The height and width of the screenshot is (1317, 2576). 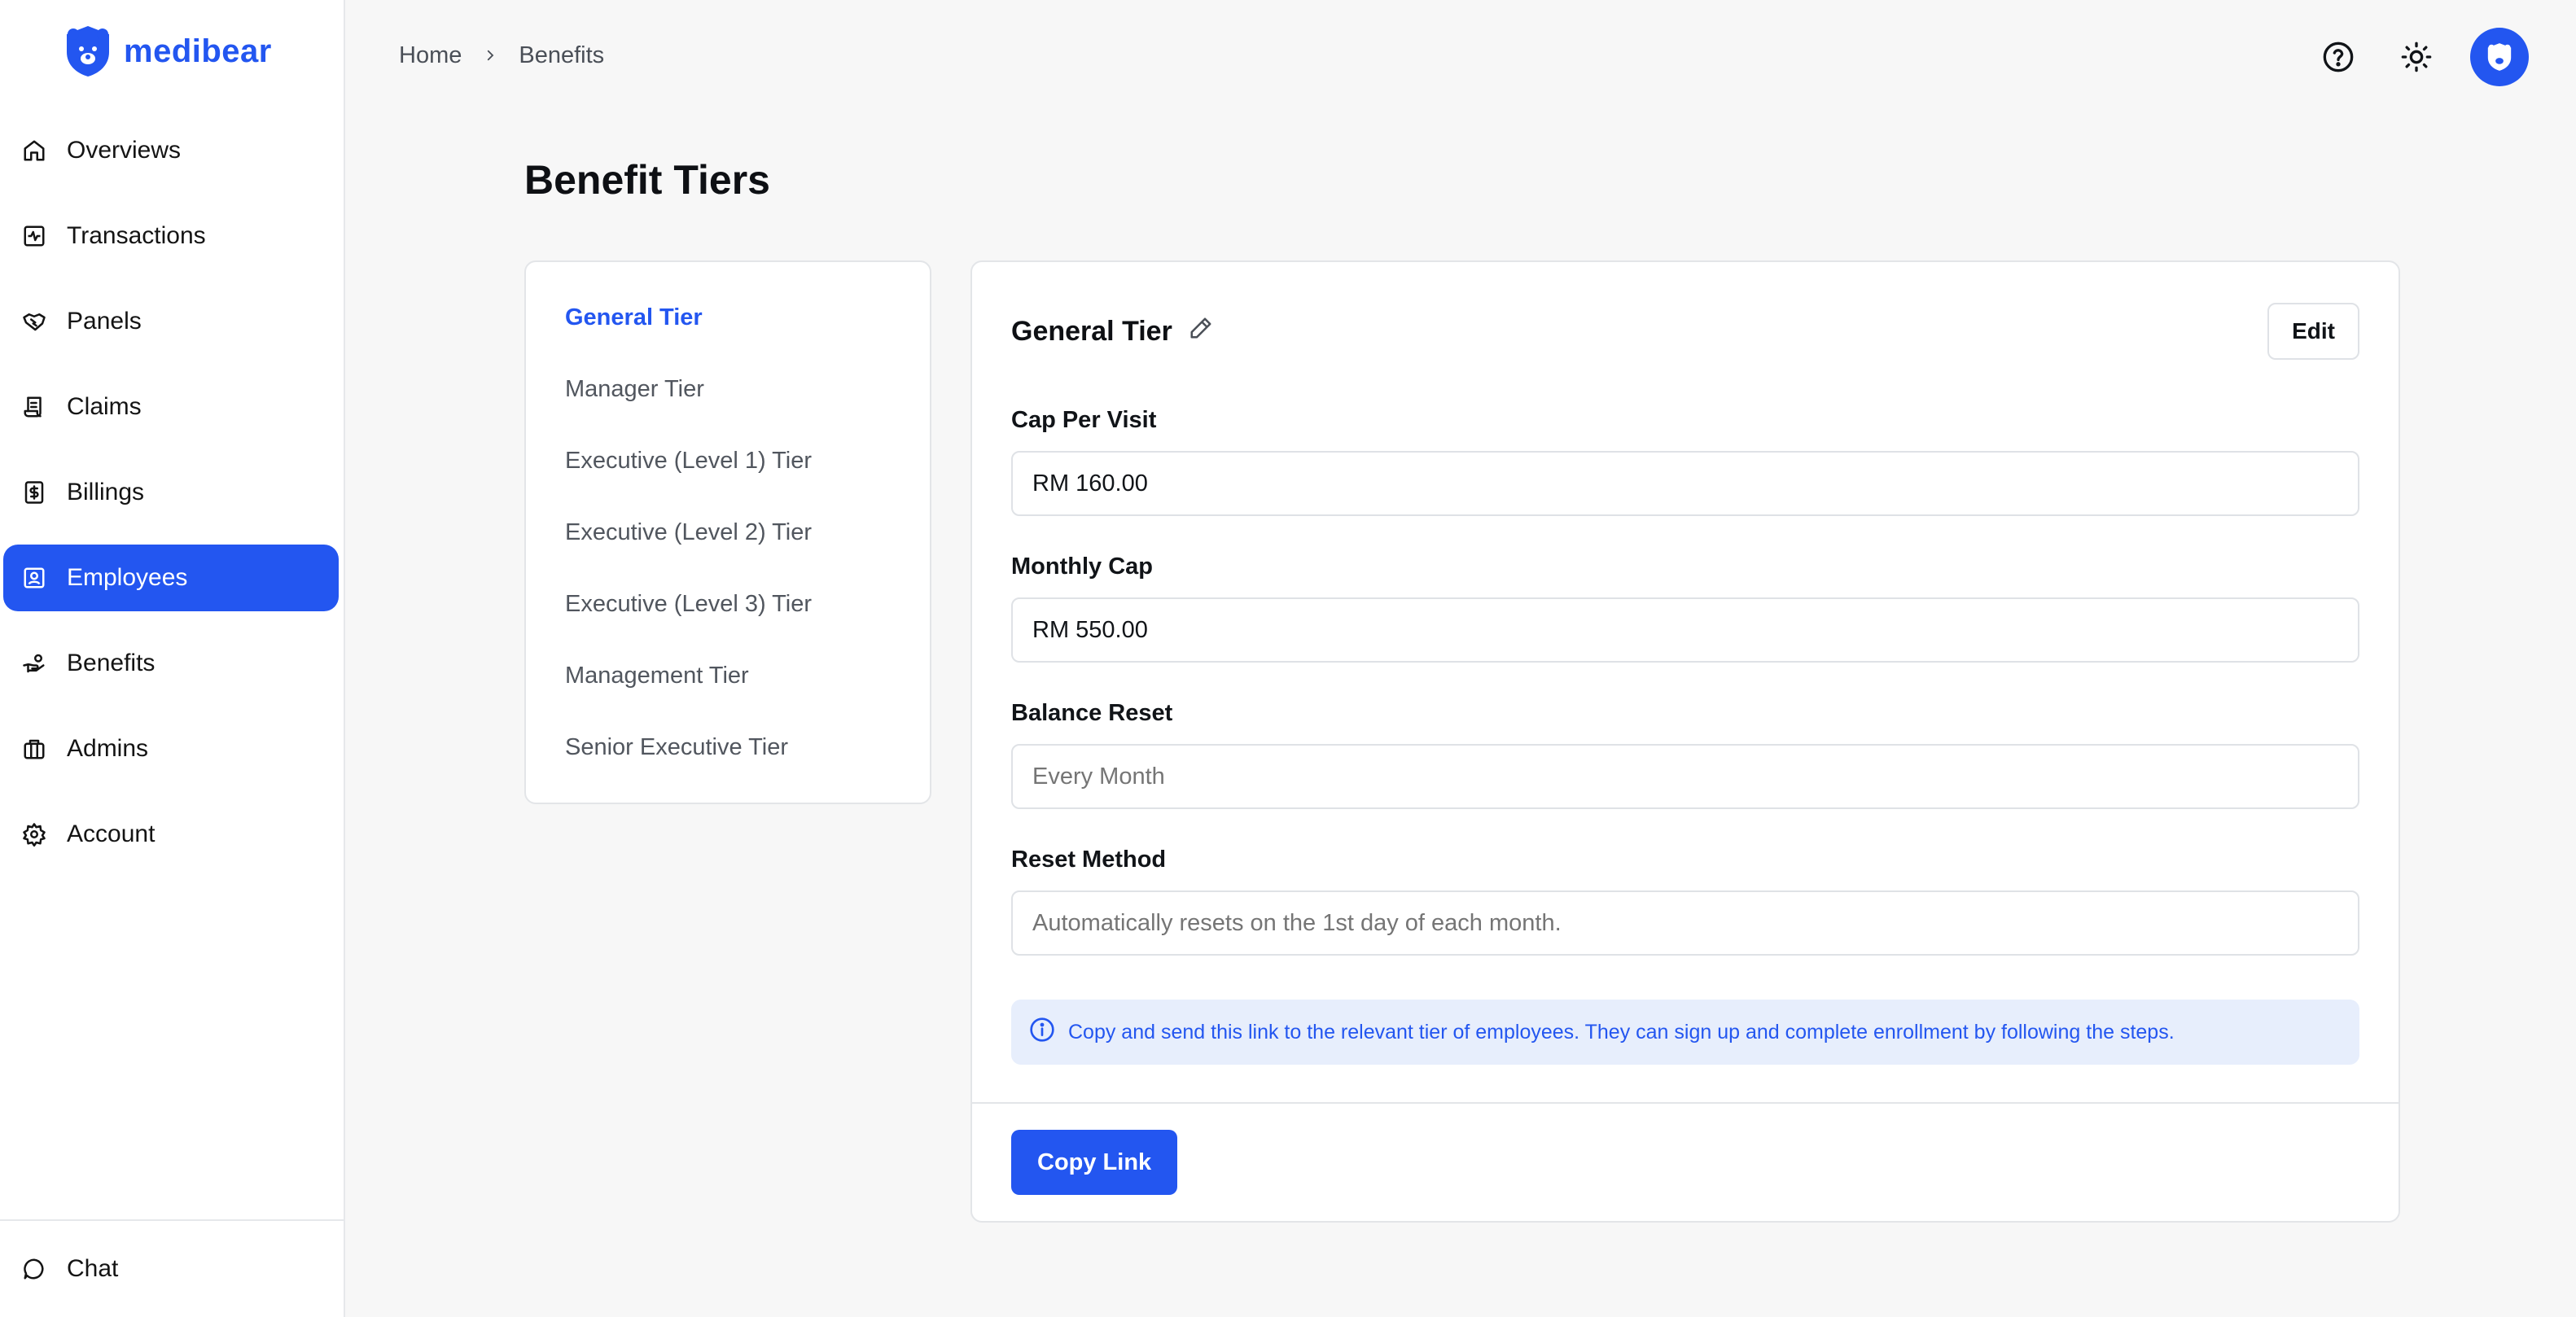 I want to click on chevron-right-icon, so click(x=490, y=55).